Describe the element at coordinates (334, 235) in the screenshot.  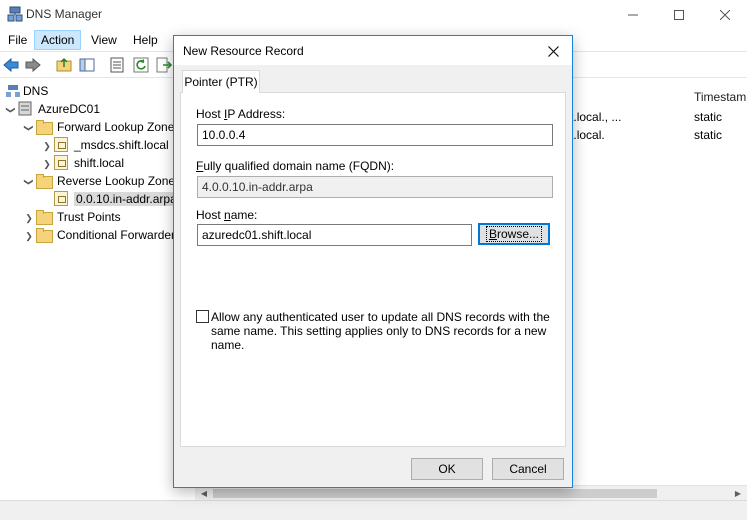
I see `host-name-input` at that location.